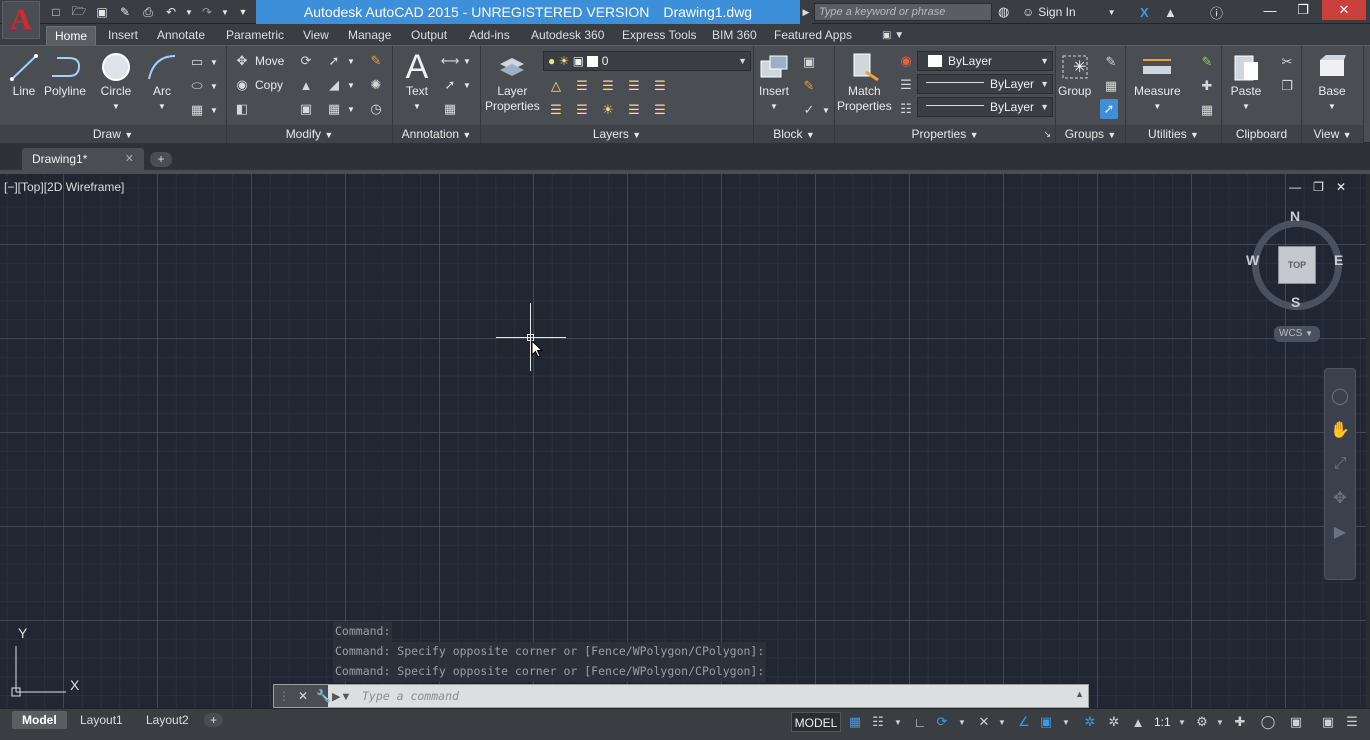 The image size is (1370, 740). What do you see at coordinates (864, 82) in the screenshot?
I see `match-properties-button: Match Properties` at bounding box center [864, 82].